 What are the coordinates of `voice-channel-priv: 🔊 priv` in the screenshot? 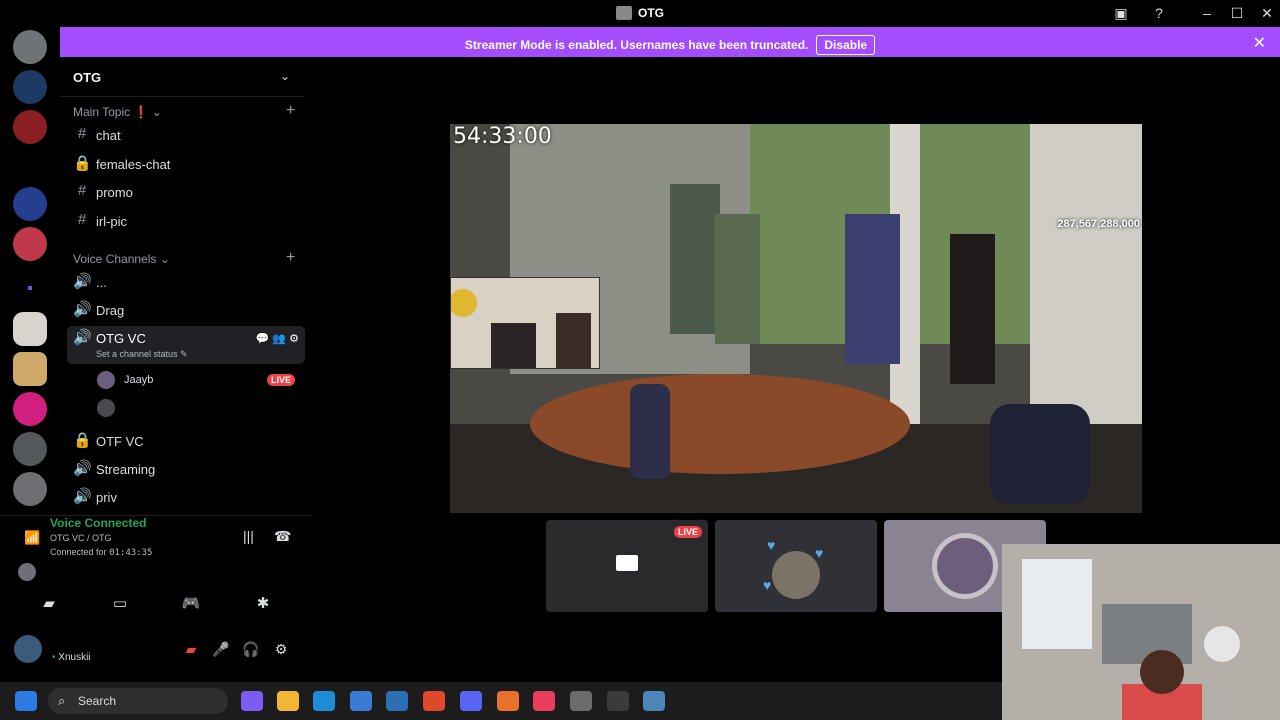 It's located at (188, 497).